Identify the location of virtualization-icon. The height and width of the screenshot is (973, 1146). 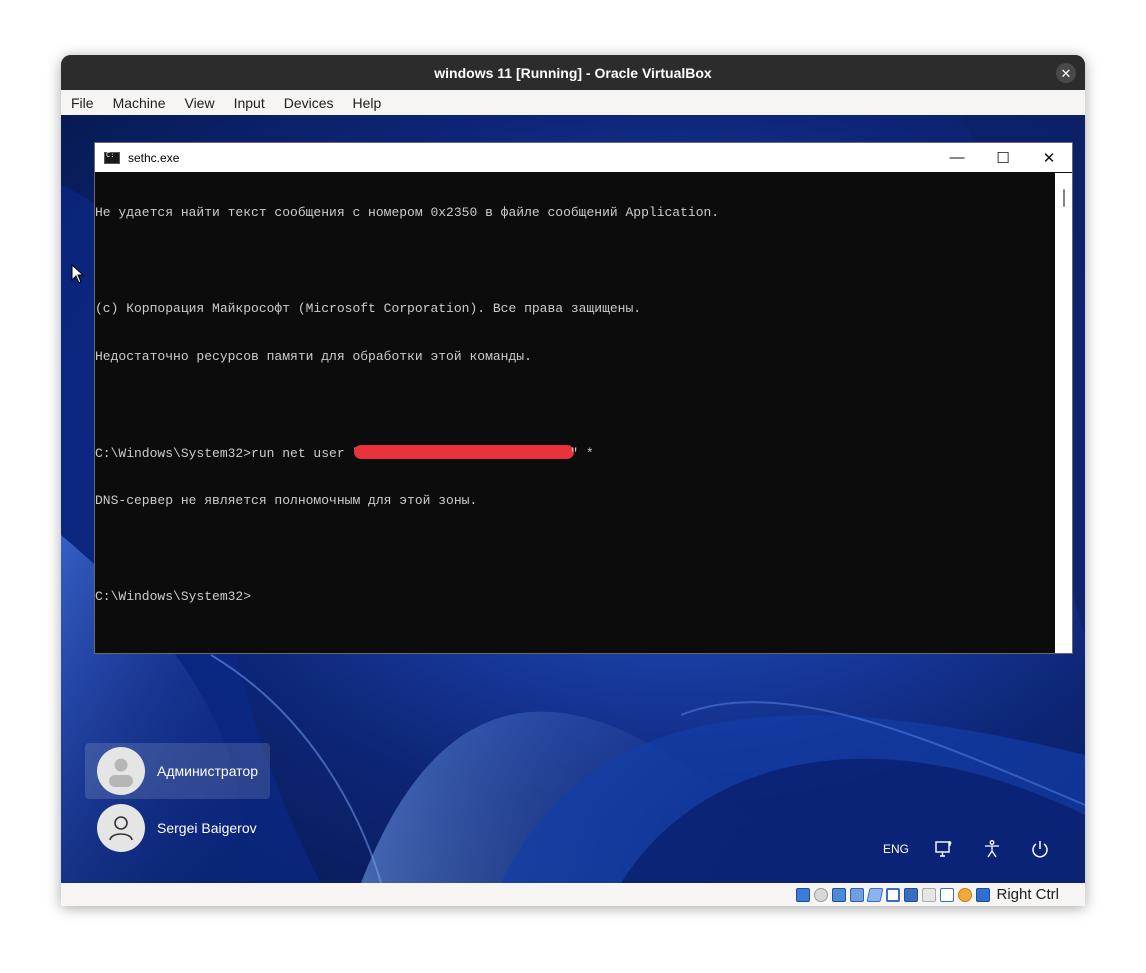
(947, 894).